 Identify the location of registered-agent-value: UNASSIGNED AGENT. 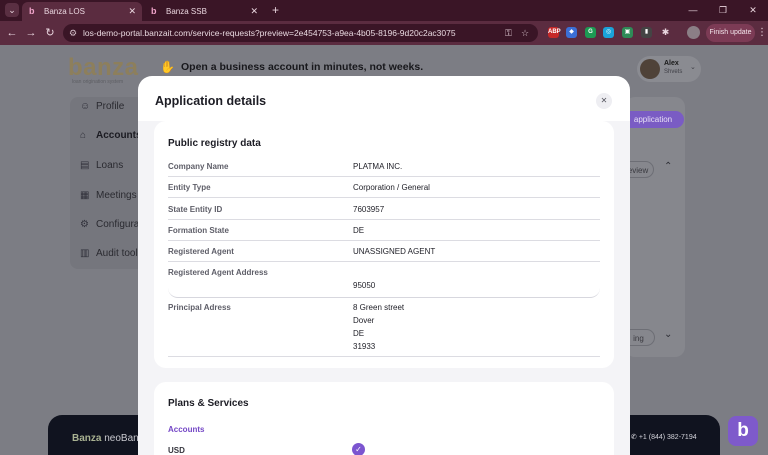
(394, 251).